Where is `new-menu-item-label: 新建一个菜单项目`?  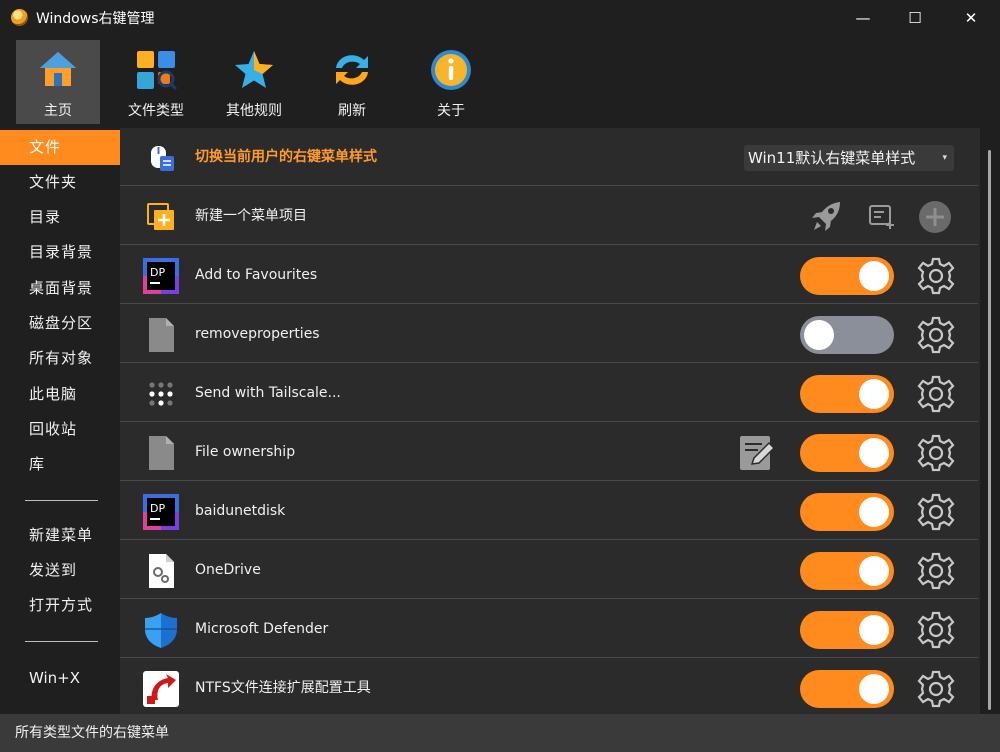 new-menu-item-label: 新建一个菜单项目 is located at coordinates (251, 216).